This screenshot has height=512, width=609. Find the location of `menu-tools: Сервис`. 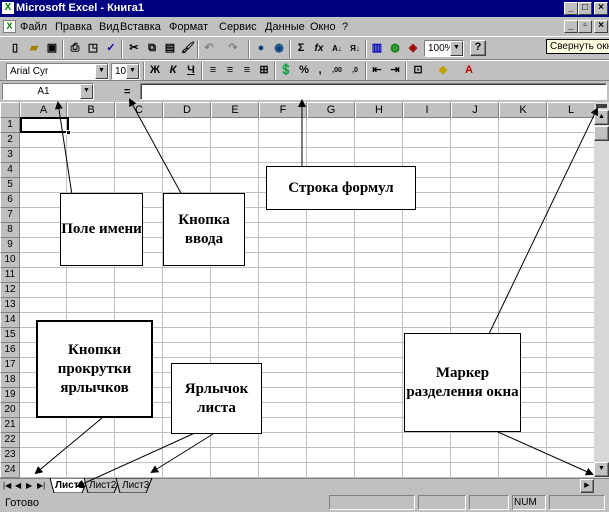

menu-tools: Сервис is located at coordinates (238, 27).